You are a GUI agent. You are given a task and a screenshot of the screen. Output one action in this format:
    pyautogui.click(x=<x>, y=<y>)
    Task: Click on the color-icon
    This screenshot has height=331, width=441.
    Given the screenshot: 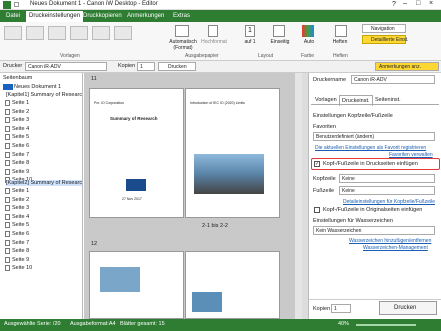 What is the action you would take?
    pyautogui.click(x=308, y=31)
    